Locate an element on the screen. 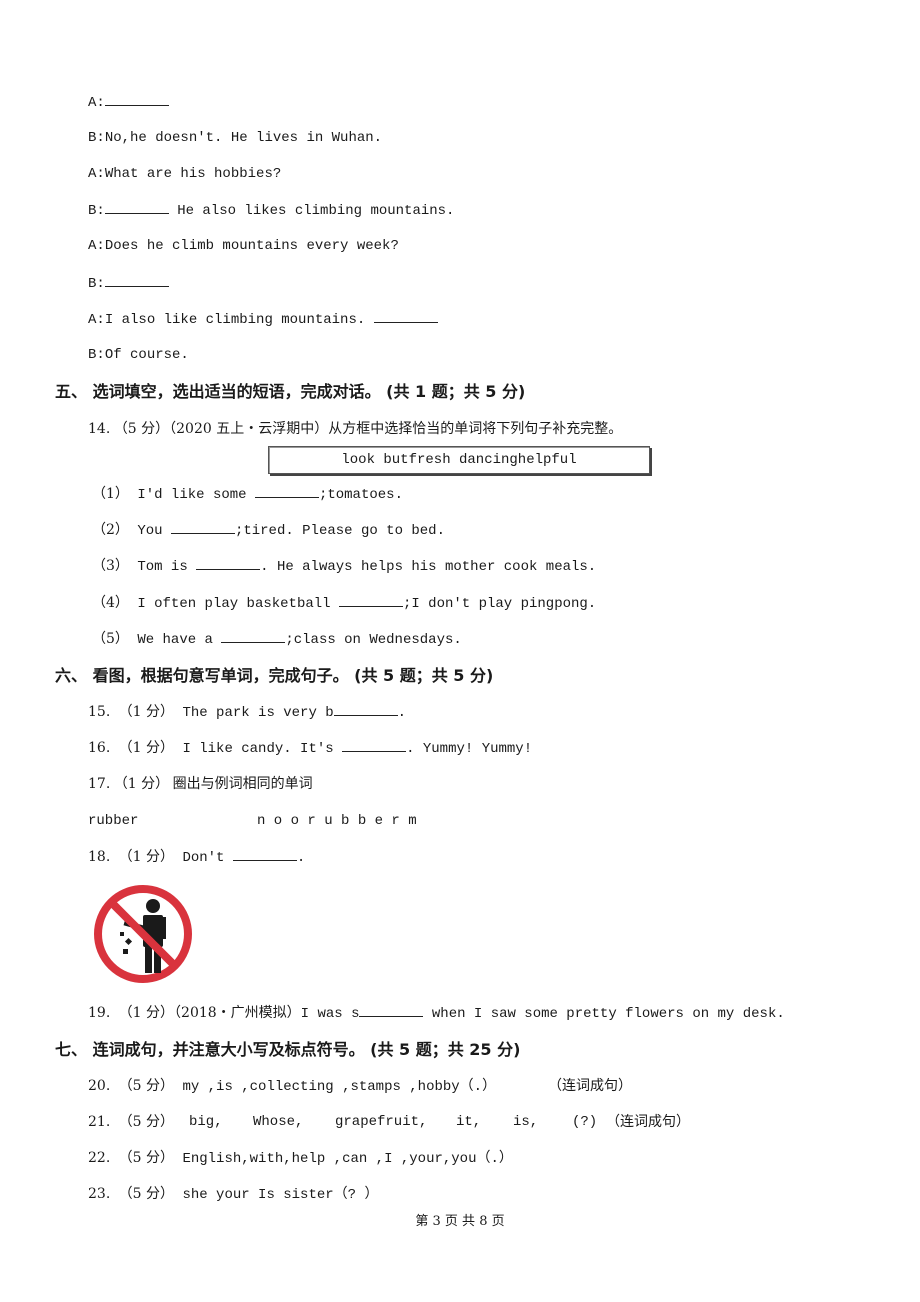 The height and width of the screenshot is (1302, 920). section-7-title: 七、 连词成句，并注意大小写及标点符号。 (共 5 题；共 25 分) is located at coordinates (288, 1049).